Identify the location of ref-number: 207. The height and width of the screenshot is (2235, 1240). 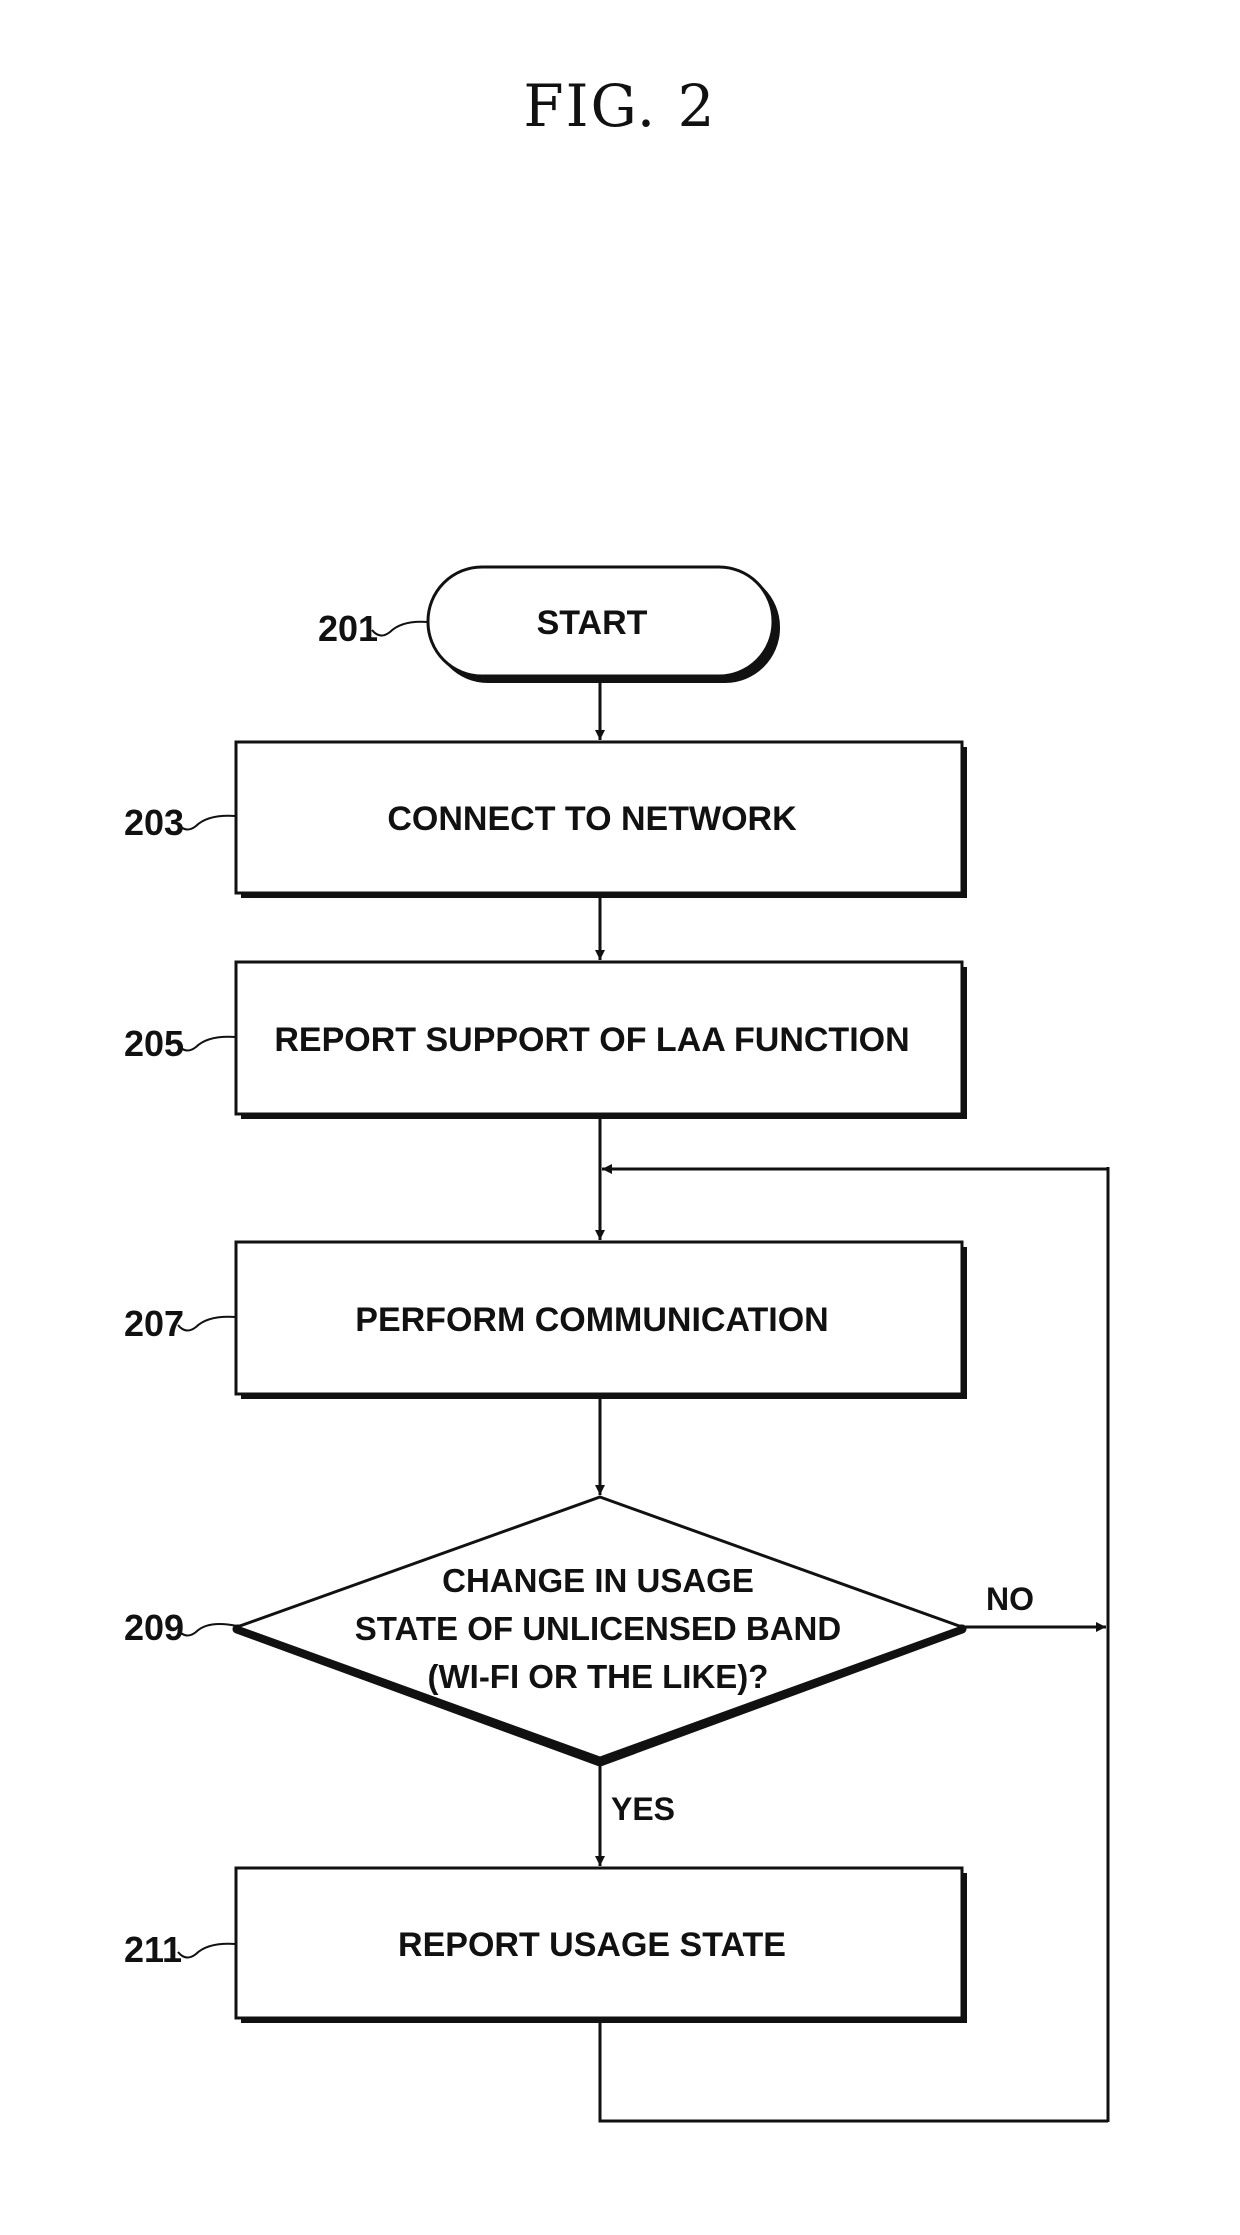
(154, 1323).